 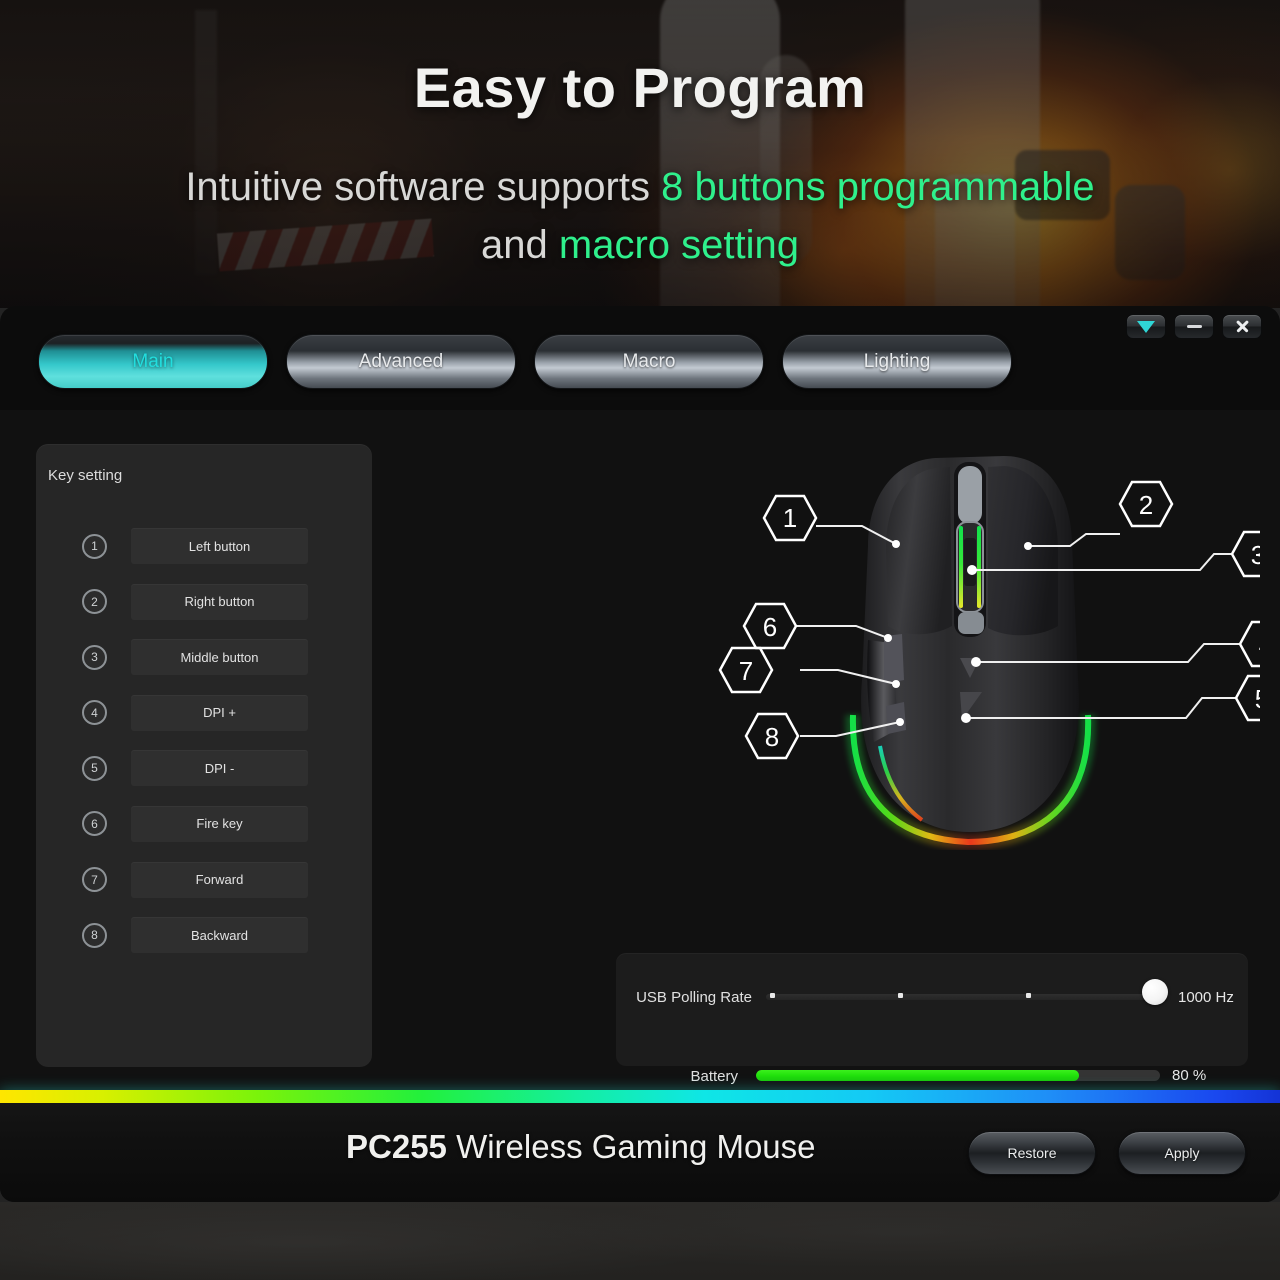 I want to click on key-number-badge: 7, so click(x=94, y=880).